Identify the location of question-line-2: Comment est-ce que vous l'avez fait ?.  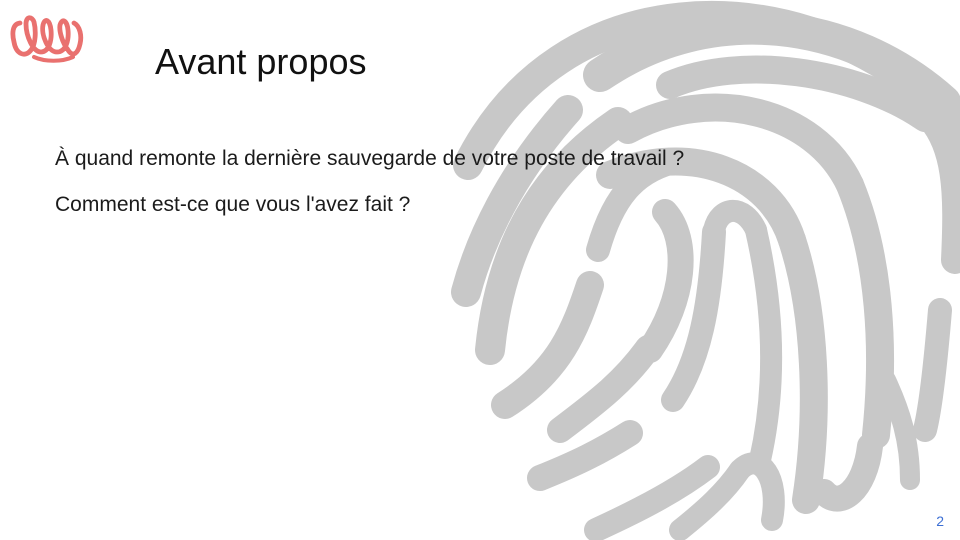
(233, 204).